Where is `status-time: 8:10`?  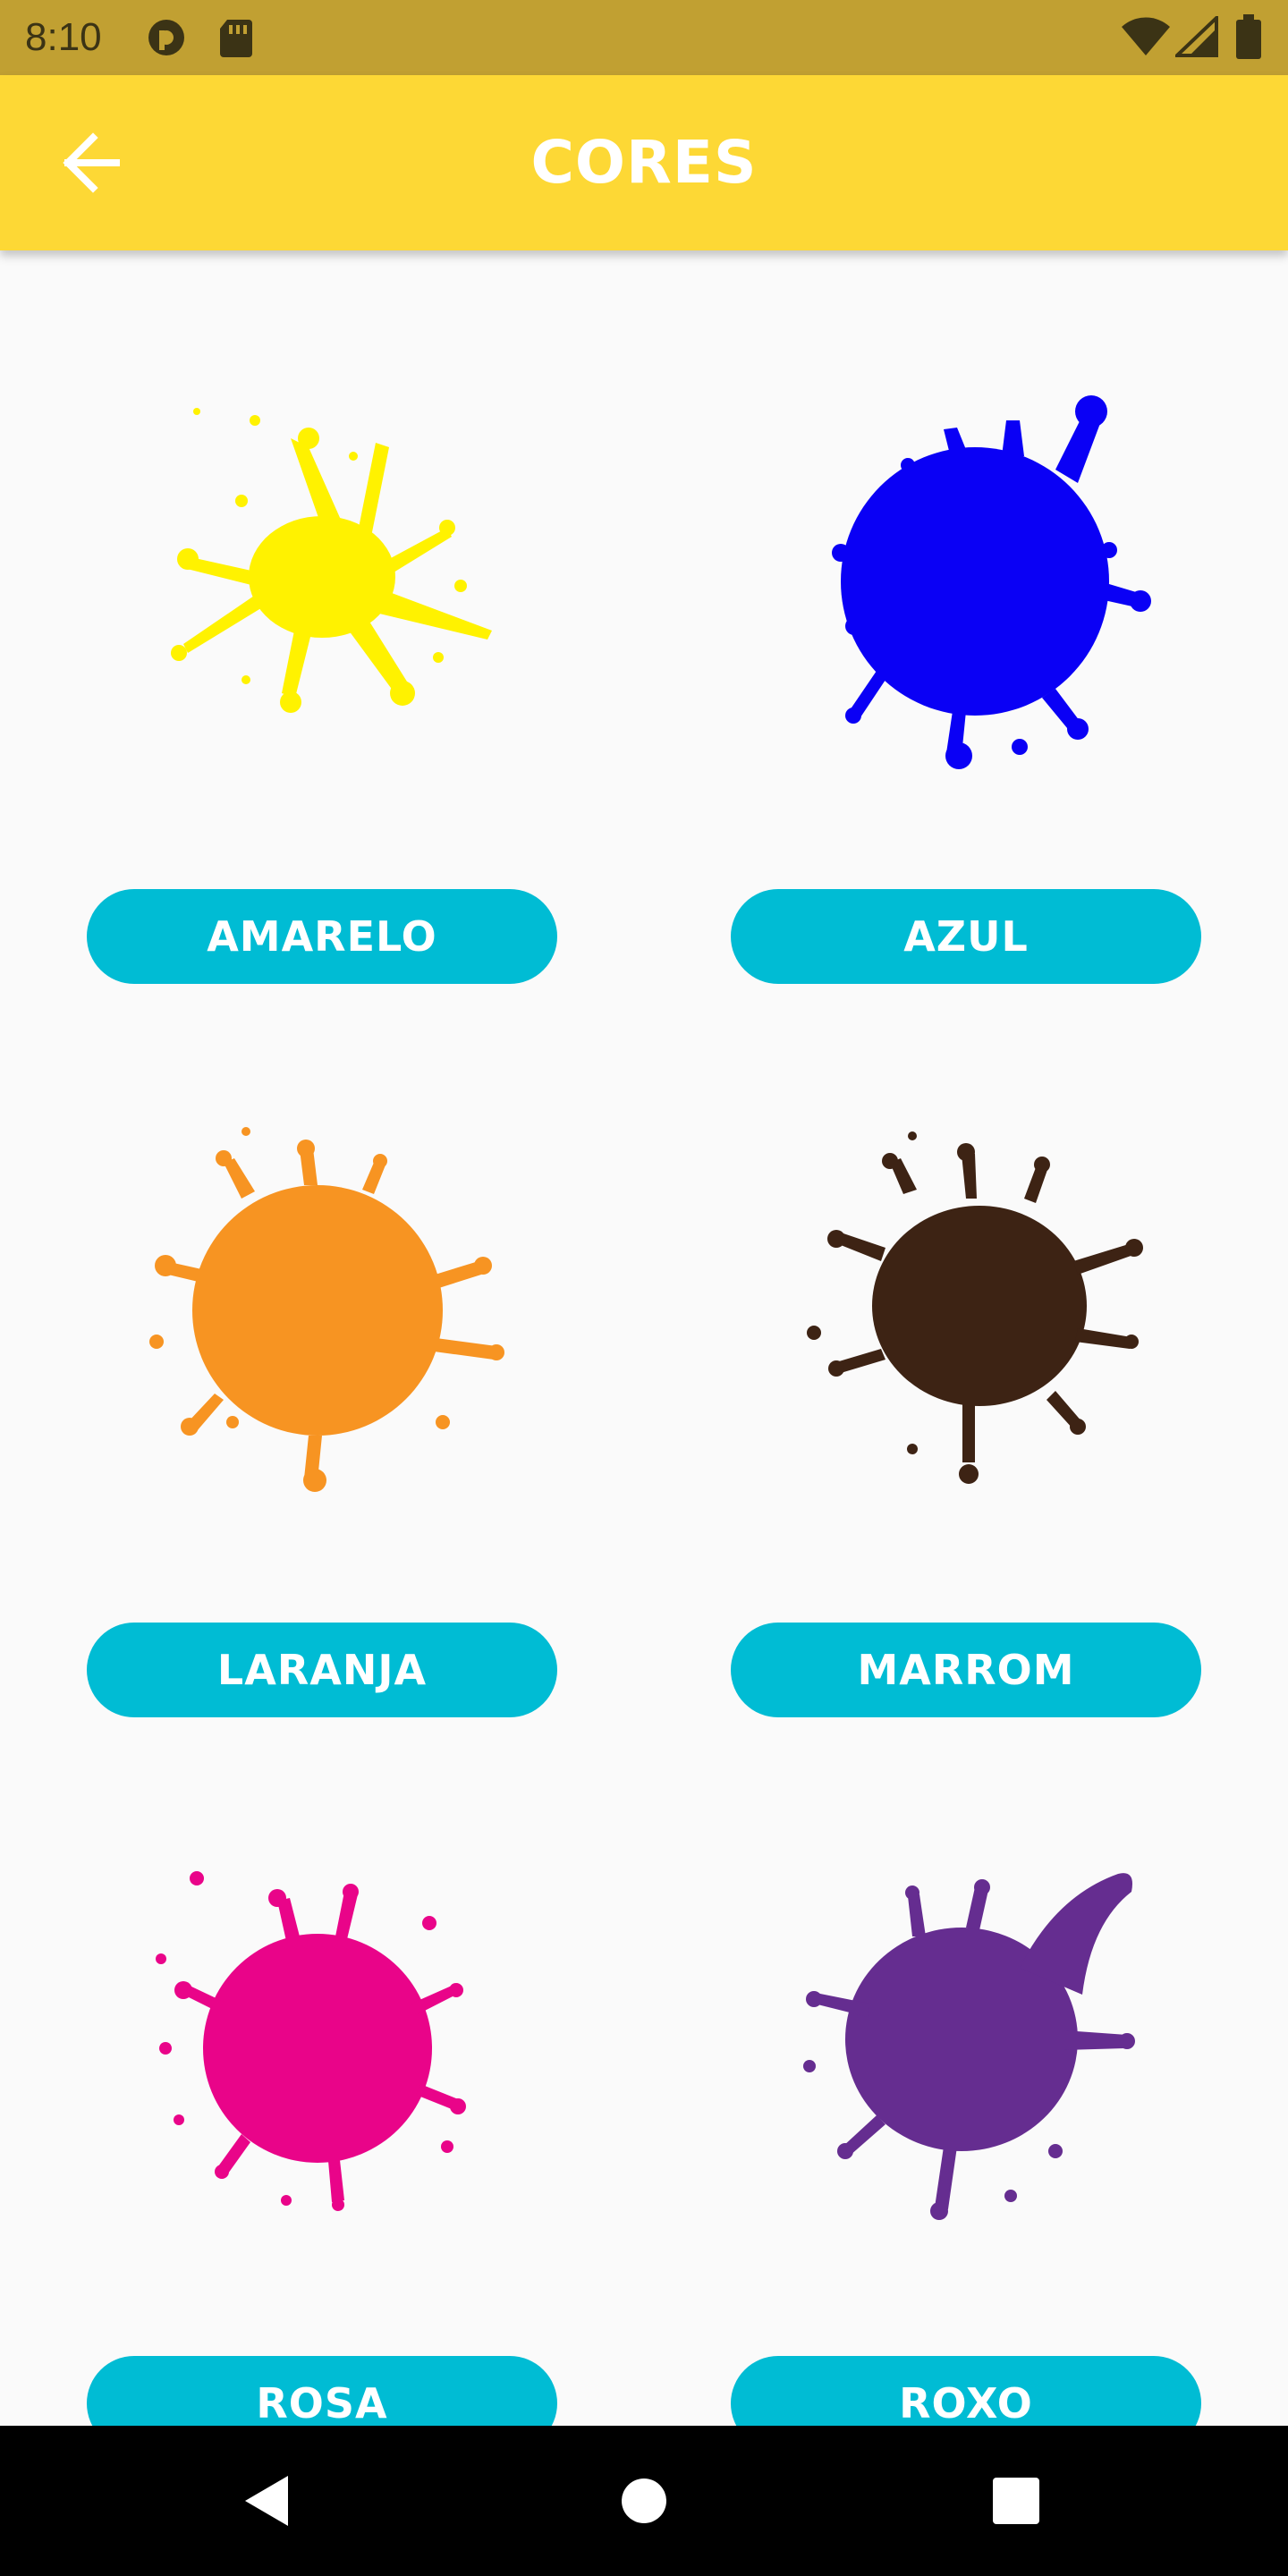 status-time: 8:10 is located at coordinates (63, 37).